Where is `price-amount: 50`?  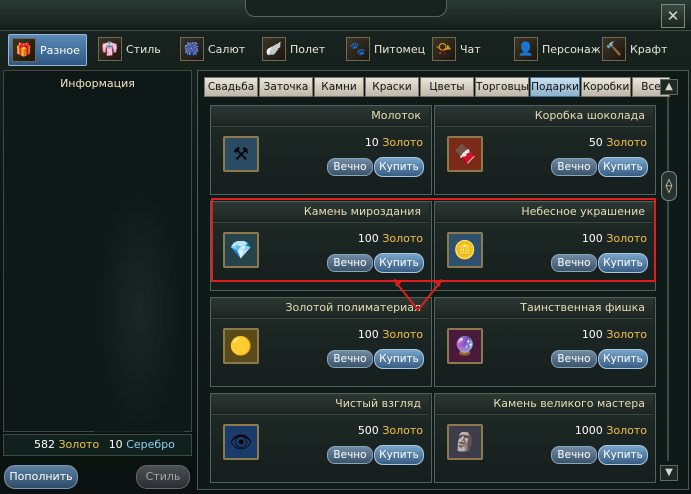
price-amount: 50 is located at coordinates (595, 142).